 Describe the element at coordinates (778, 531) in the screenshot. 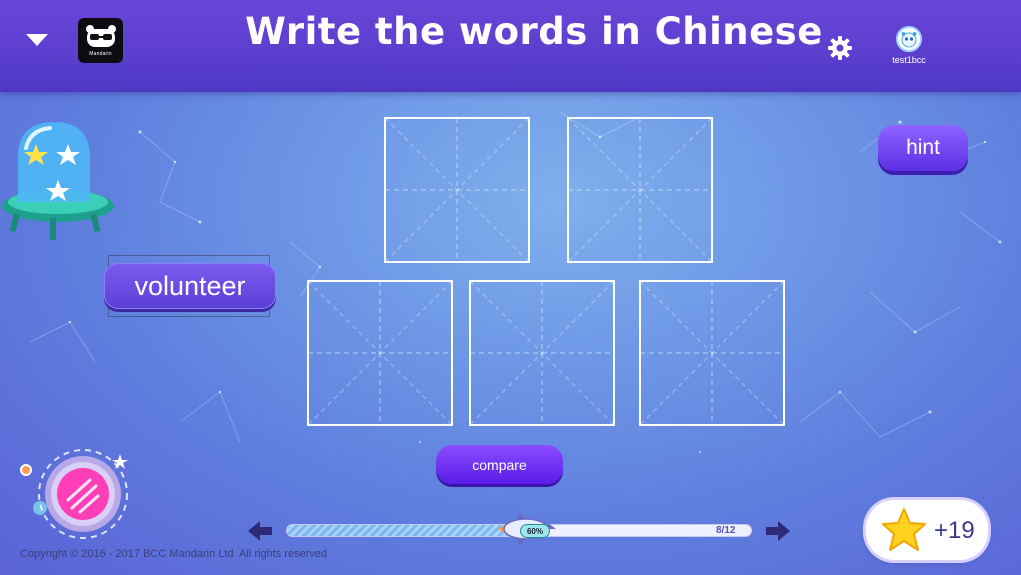

I see `arrow-right-icon` at that location.